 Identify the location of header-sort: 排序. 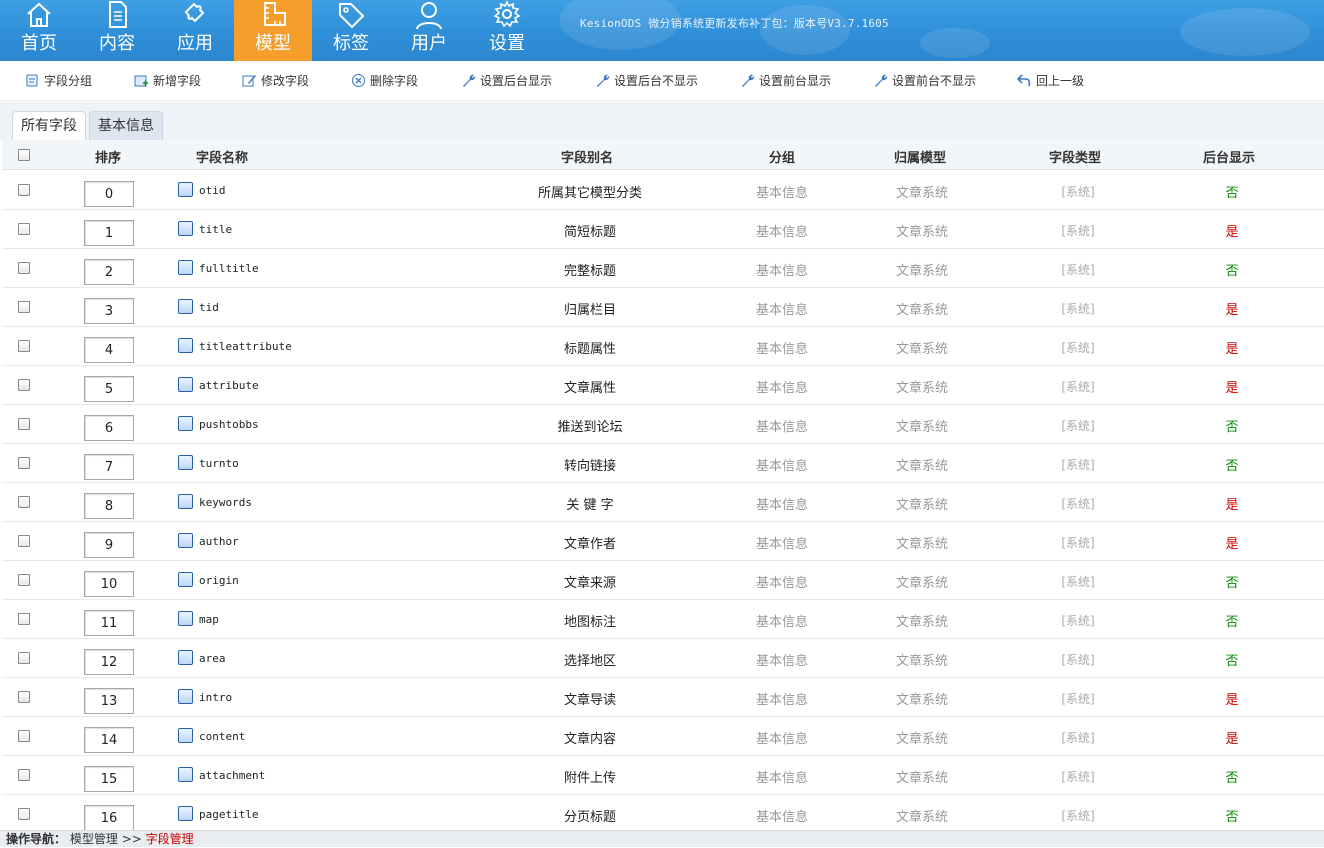
(108, 156).